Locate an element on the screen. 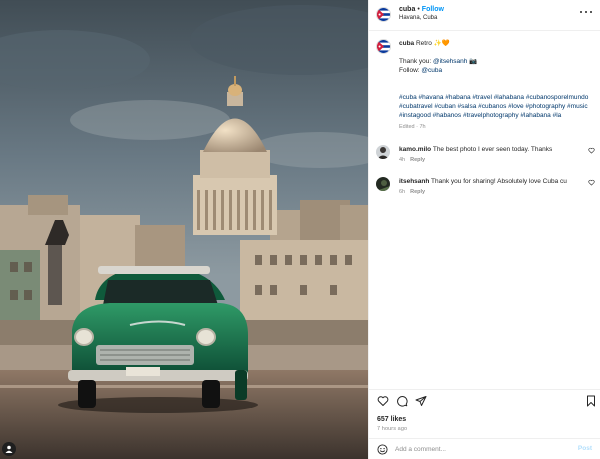 Image resolution: width=600 pixels, height=459 pixels. author-avatar is located at coordinates (383, 14).